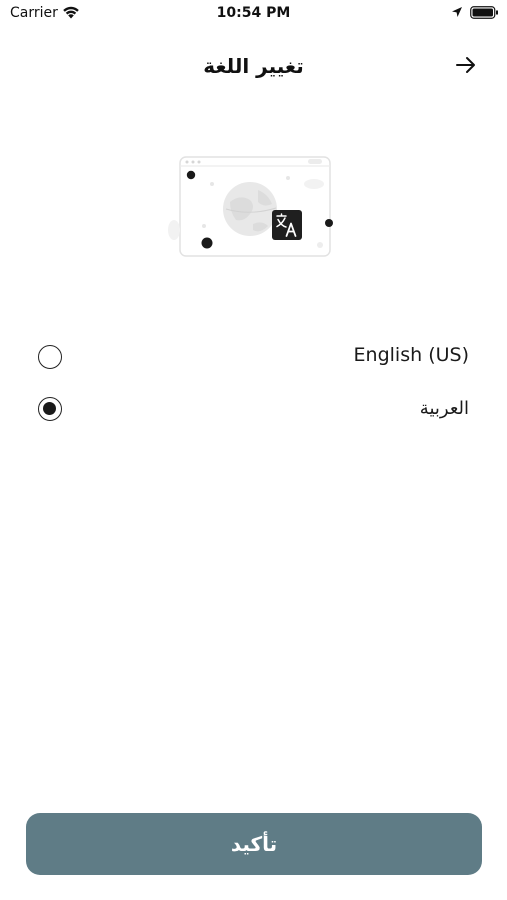 This screenshot has height=900, width=507. I want to click on language-illustration, so click(253, 208).